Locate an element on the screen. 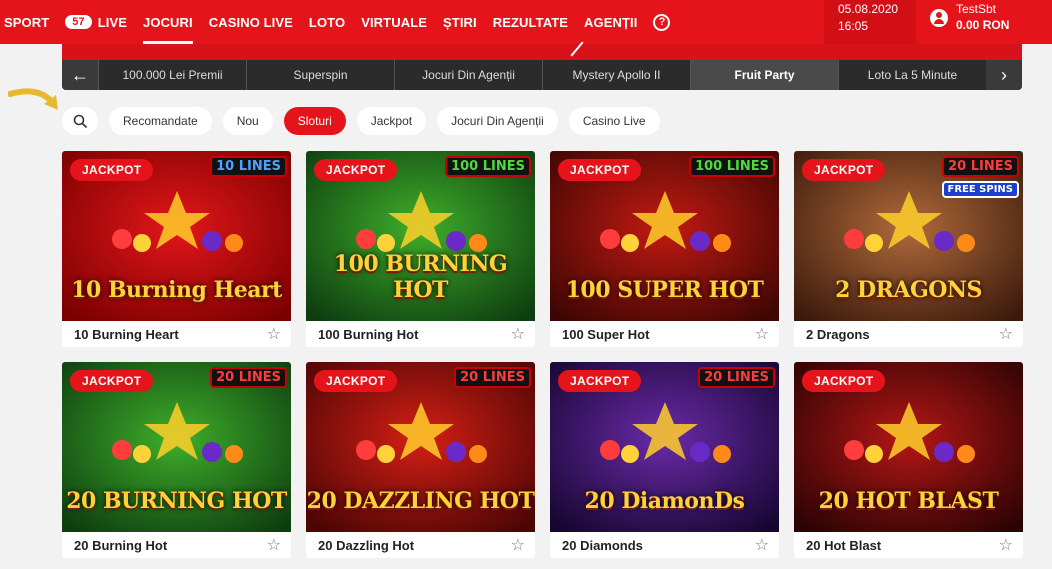 This screenshot has height=569, width=1052. user-account: TestSbt 0.00 RON is located at coordinates (984, 22).